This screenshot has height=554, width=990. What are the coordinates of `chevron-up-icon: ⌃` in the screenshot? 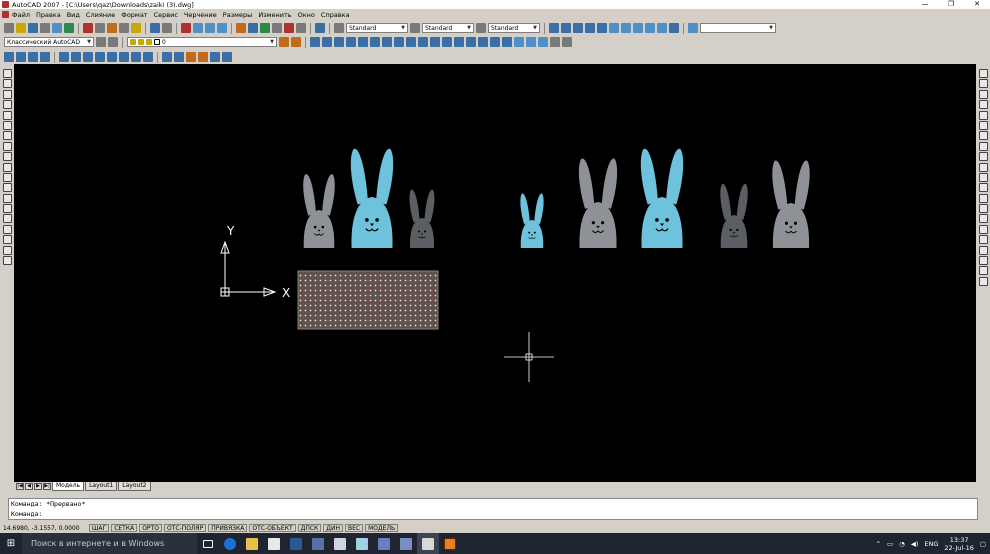 It's located at (878, 544).